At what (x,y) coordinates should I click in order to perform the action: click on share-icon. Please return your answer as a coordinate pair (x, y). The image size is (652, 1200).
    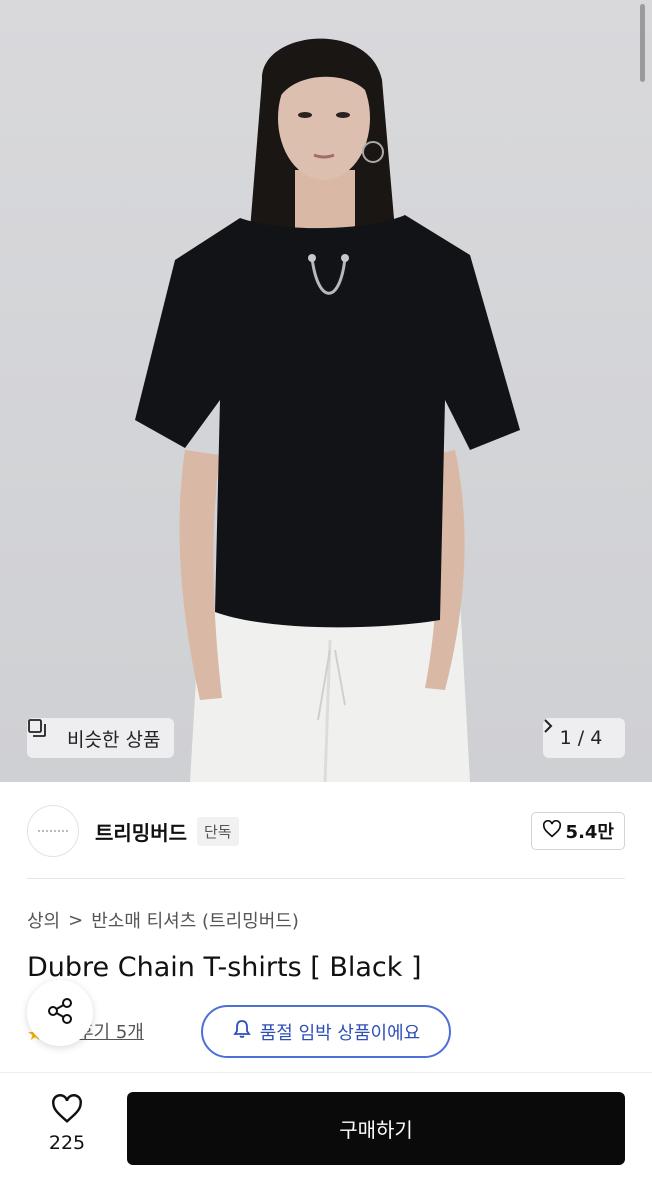
    Looking at the image, I should click on (60, 1013).